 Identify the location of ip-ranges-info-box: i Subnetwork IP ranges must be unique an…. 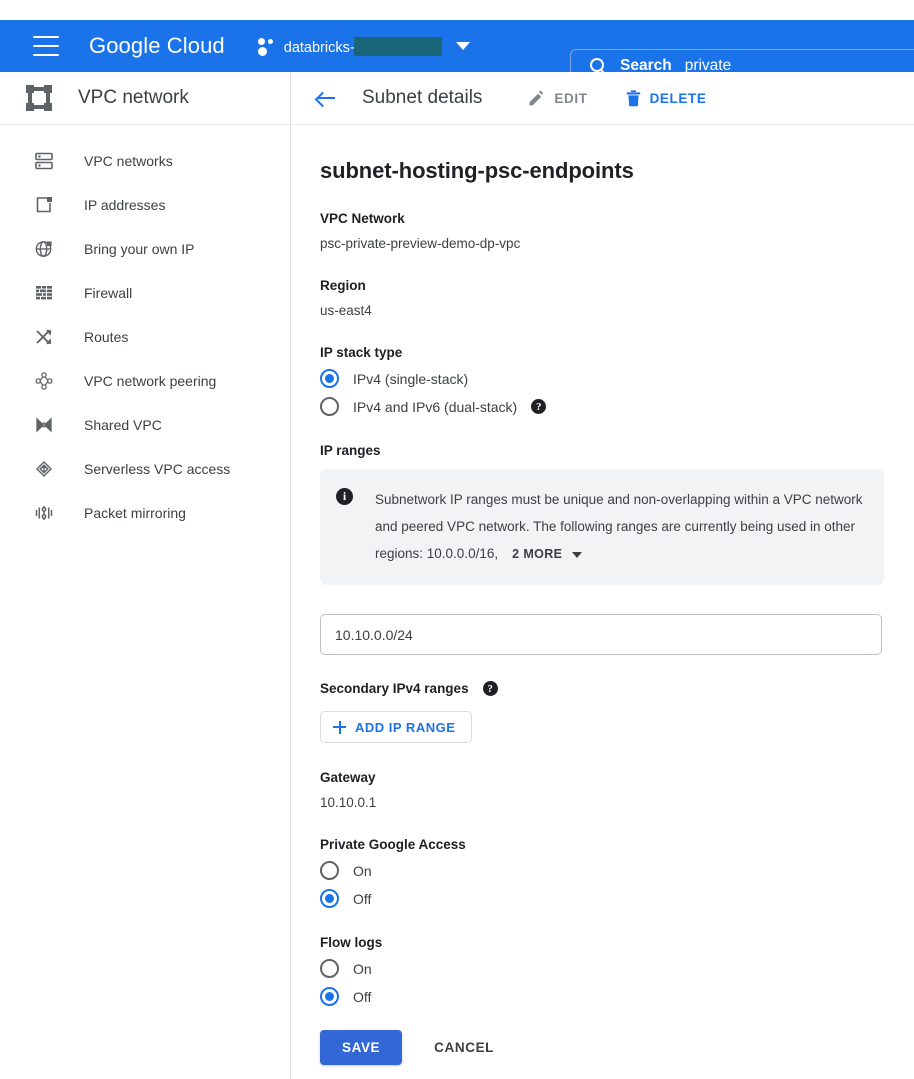
(602, 527).